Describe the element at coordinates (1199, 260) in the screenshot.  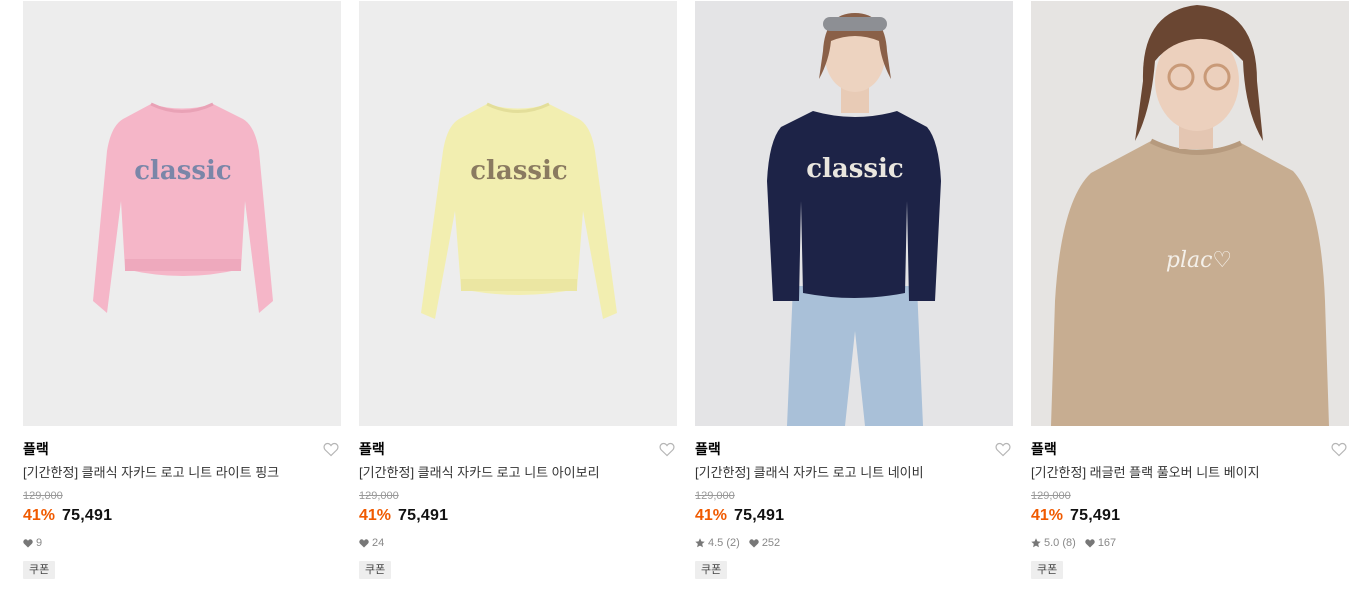
I see `svg-text: plac♡` at that location.